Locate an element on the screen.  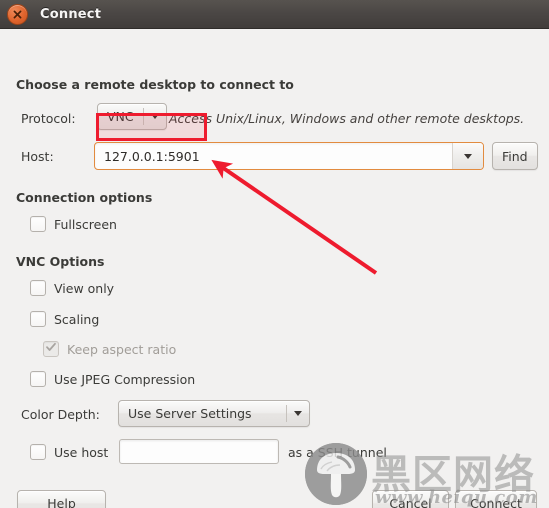
help-button: Help is located at coordinates (61, 499).